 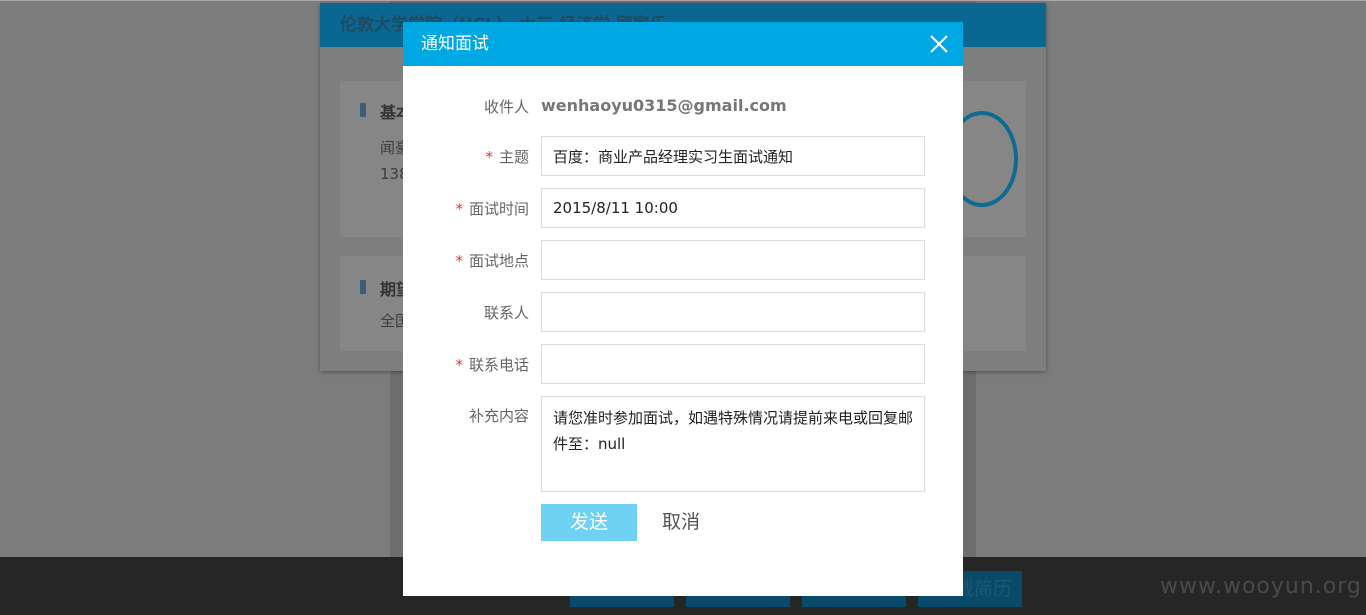 What do you see at coordinates (589, 522) in the screenshot?
I see `send-button: 发送` at bounding box center [589, 522].